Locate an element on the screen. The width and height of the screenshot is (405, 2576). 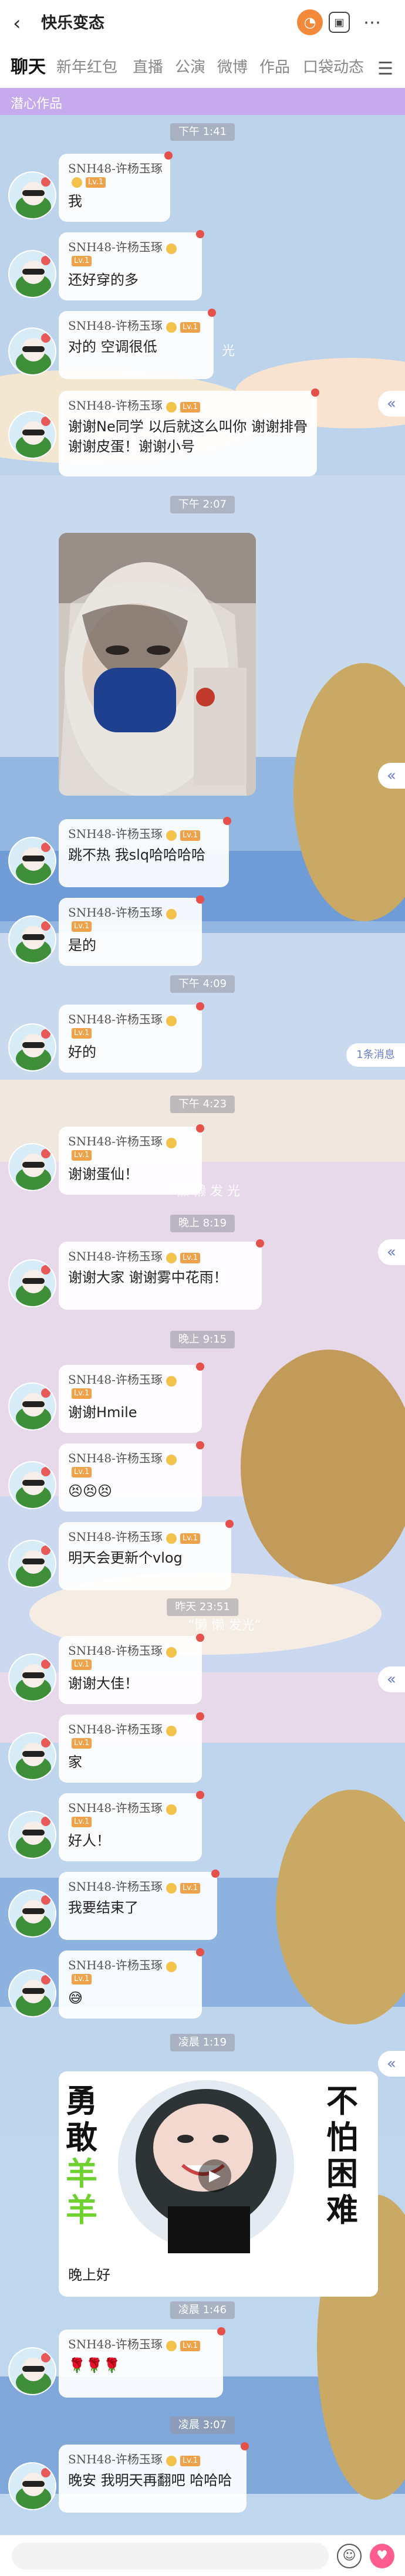
chat-bubble: SNH48-许杨玉琢 Lv.1 晚安 我明天再翻吧 哈哈哈 is located at coordinates (153, 2479).